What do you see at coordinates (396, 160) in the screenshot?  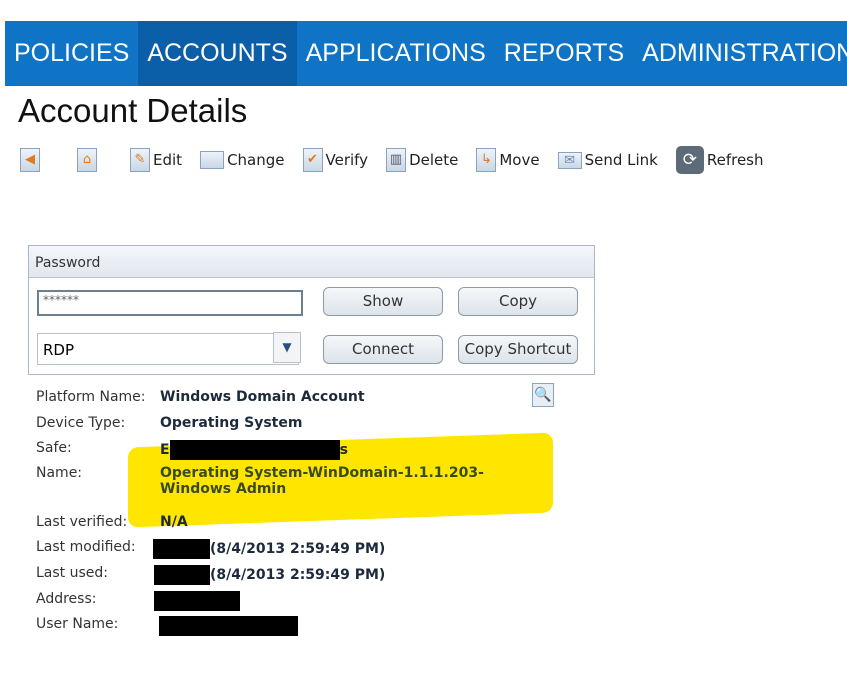 I see `trash-icon: ▥` at bounding box center [396, 160].